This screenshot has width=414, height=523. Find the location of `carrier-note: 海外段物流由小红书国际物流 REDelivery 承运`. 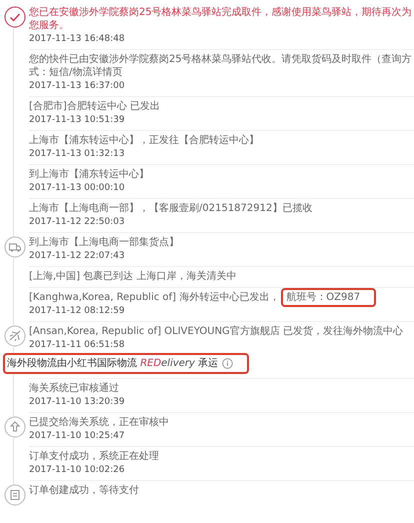

carrier-note: 海外段物流由小红书国际物流 REDelivery 承运 is located at coordinates (112, 363).